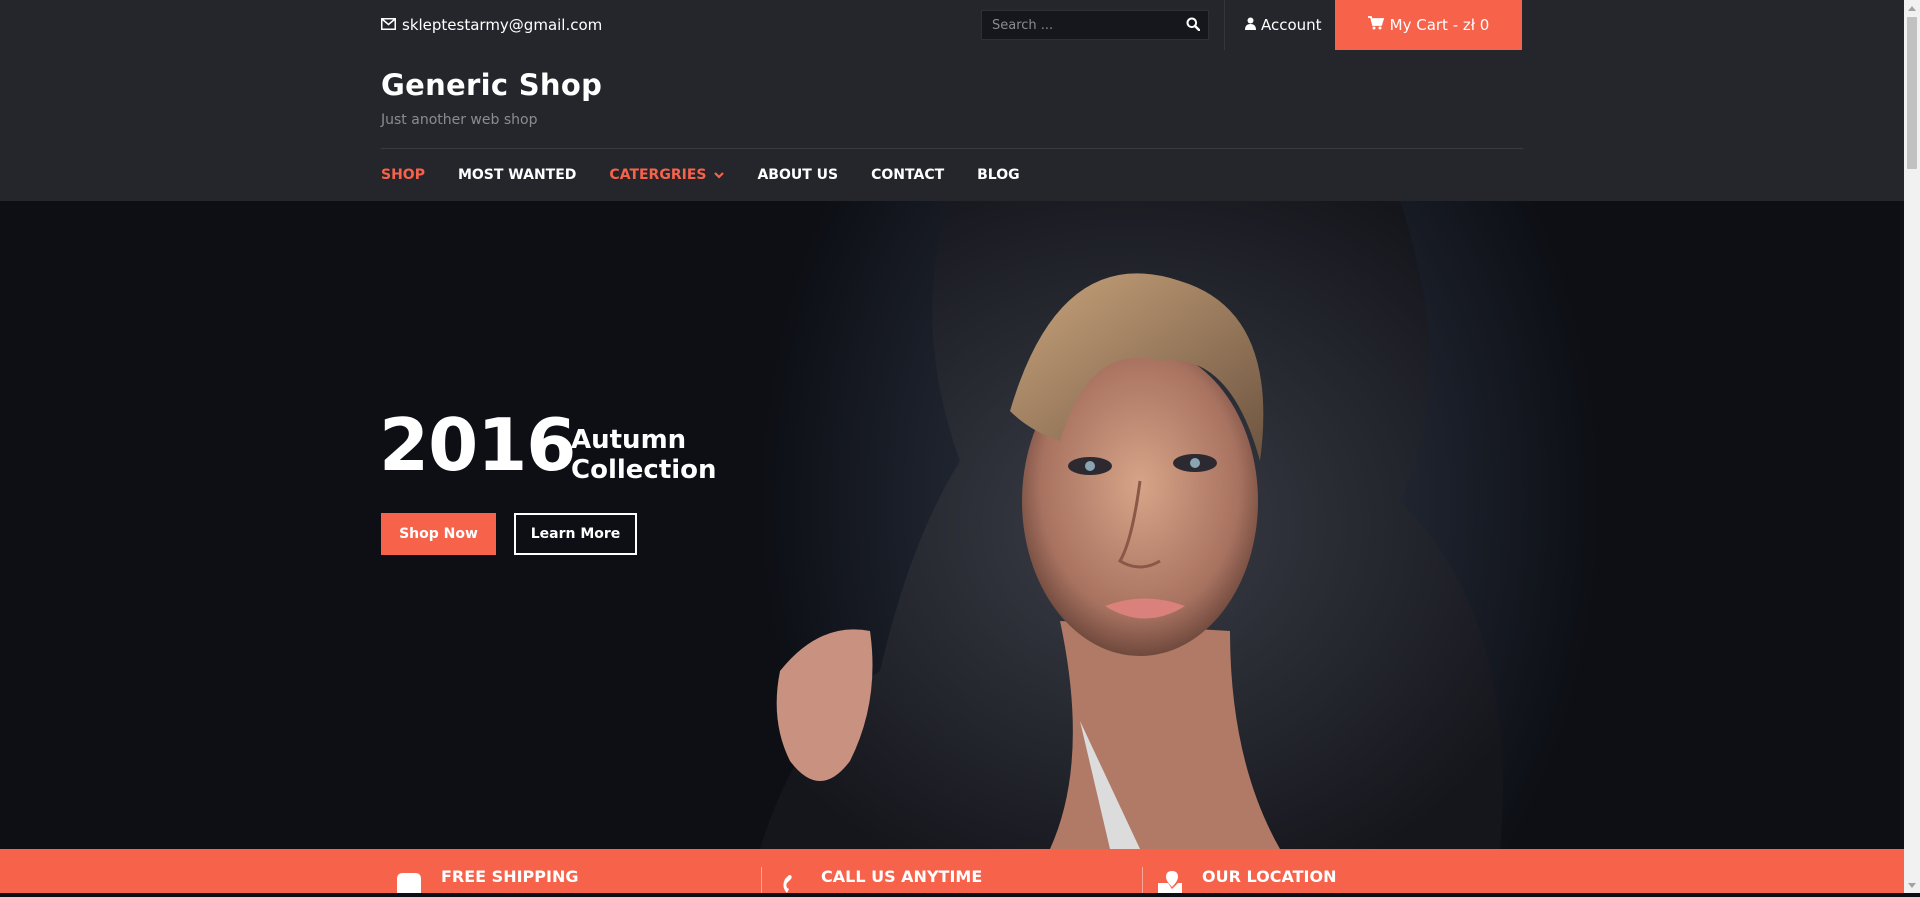 The height and width of the screenshot is (897, 1920). Describe the element at coordinates (438, 534) in the screenshot. I see `shop-now-button: Shop Now` at that location.